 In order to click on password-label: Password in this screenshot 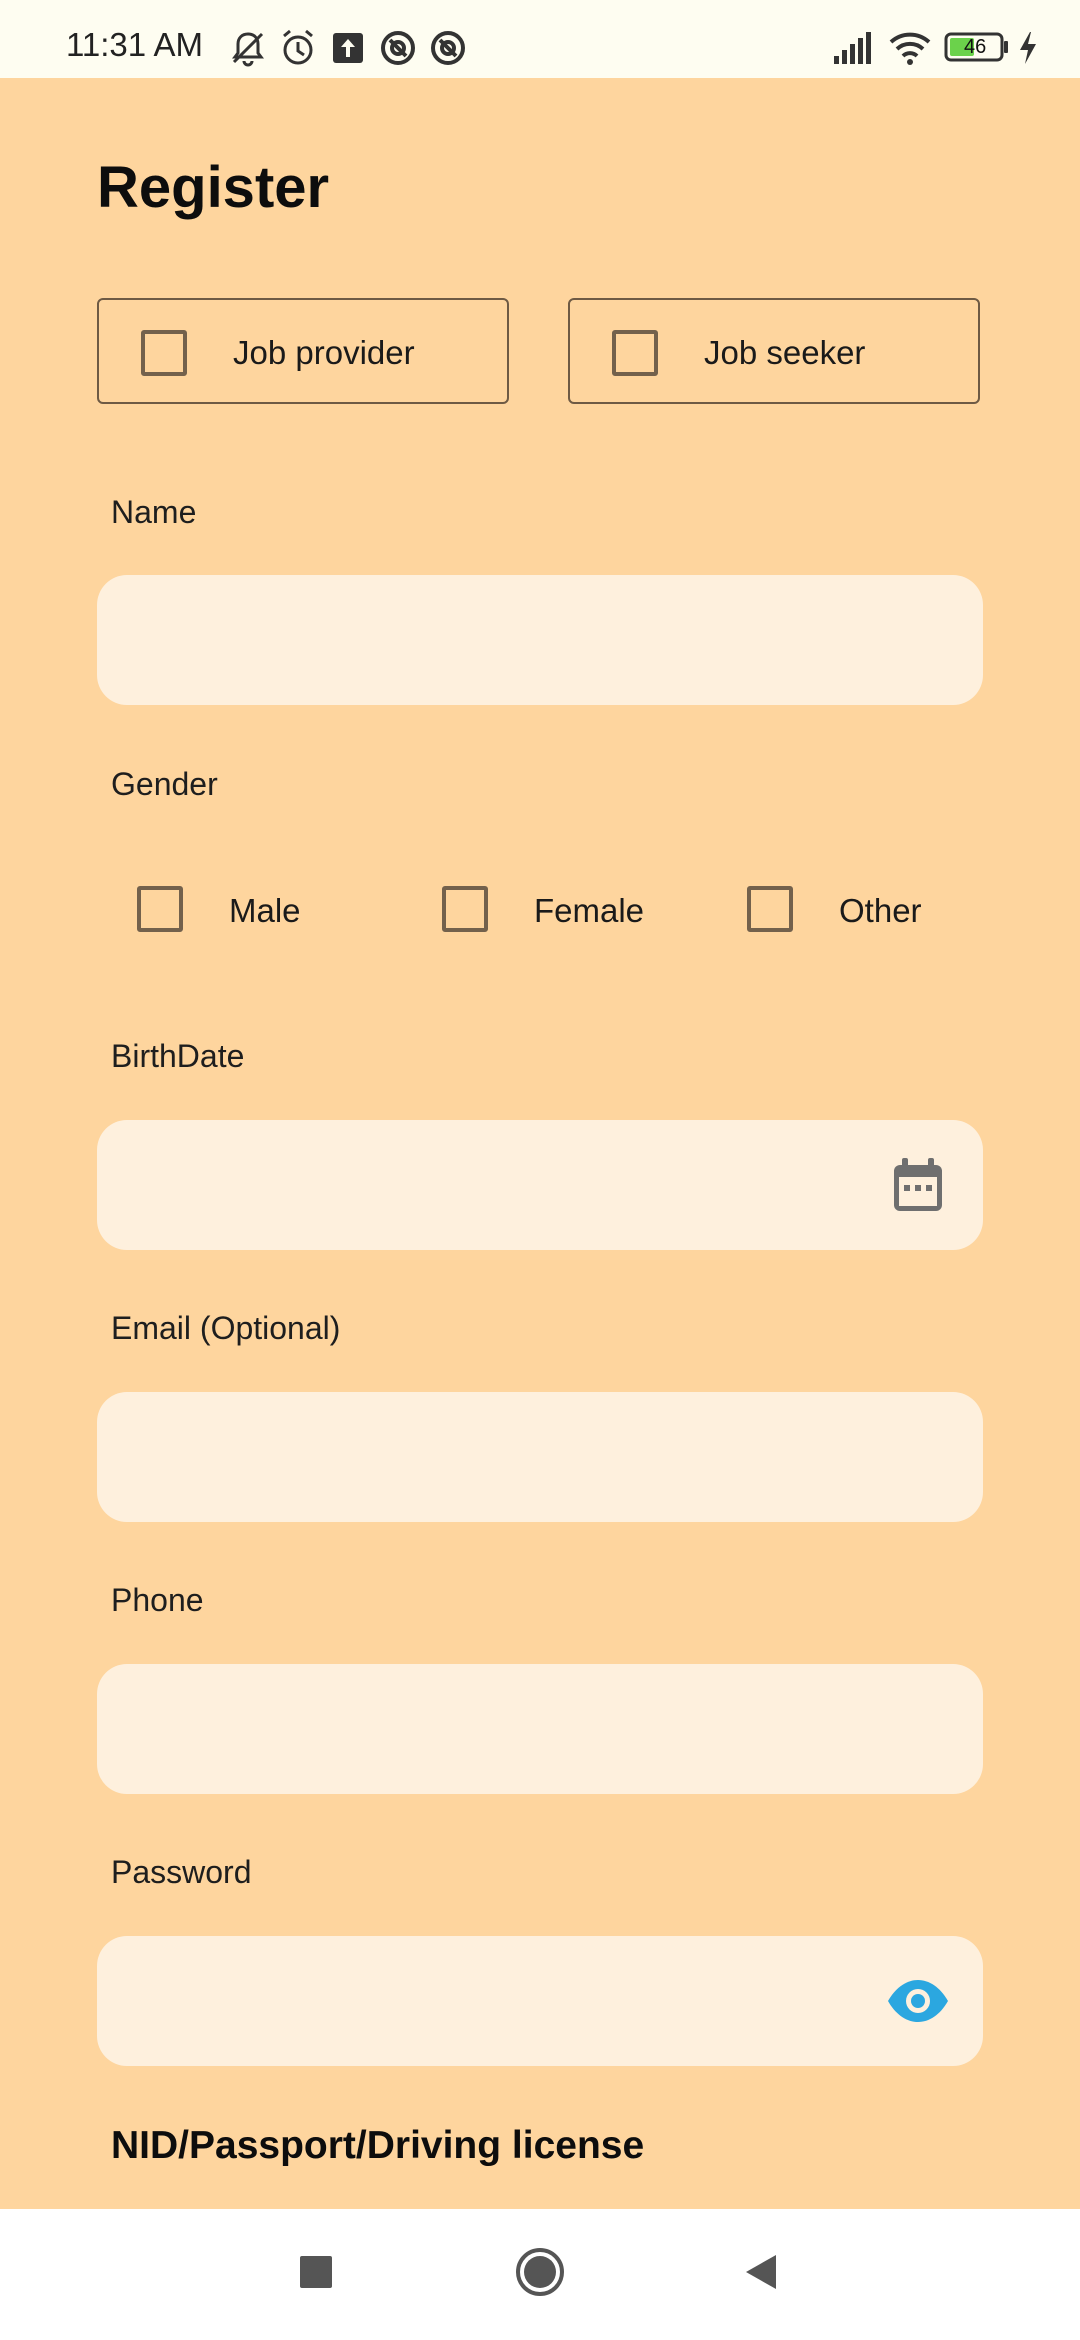, I will do `click(181, 1872)`.